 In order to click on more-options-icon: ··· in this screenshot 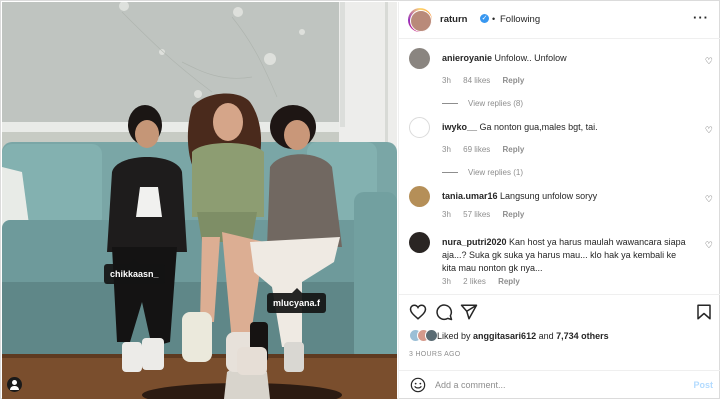, I will do `click(701, 17)`.